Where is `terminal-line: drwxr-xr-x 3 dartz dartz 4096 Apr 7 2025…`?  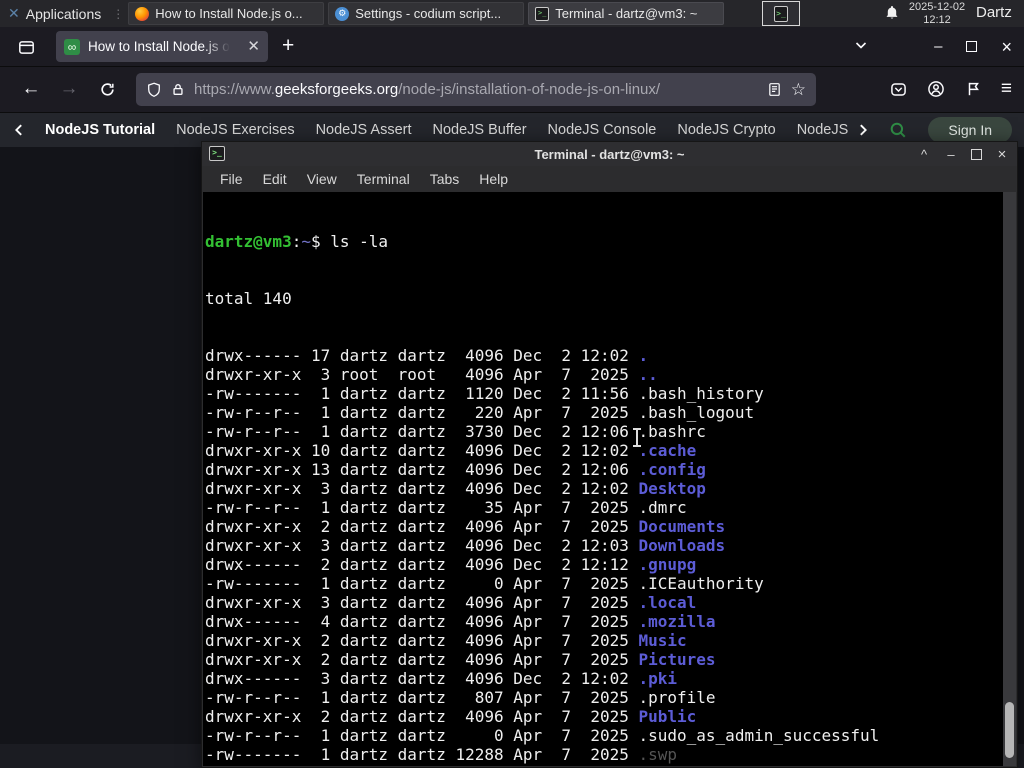 terminal-line: drwxr-xr-x 3 dartz dartz 4096 Apr 7 2025… is located at coordinates (610, 602).